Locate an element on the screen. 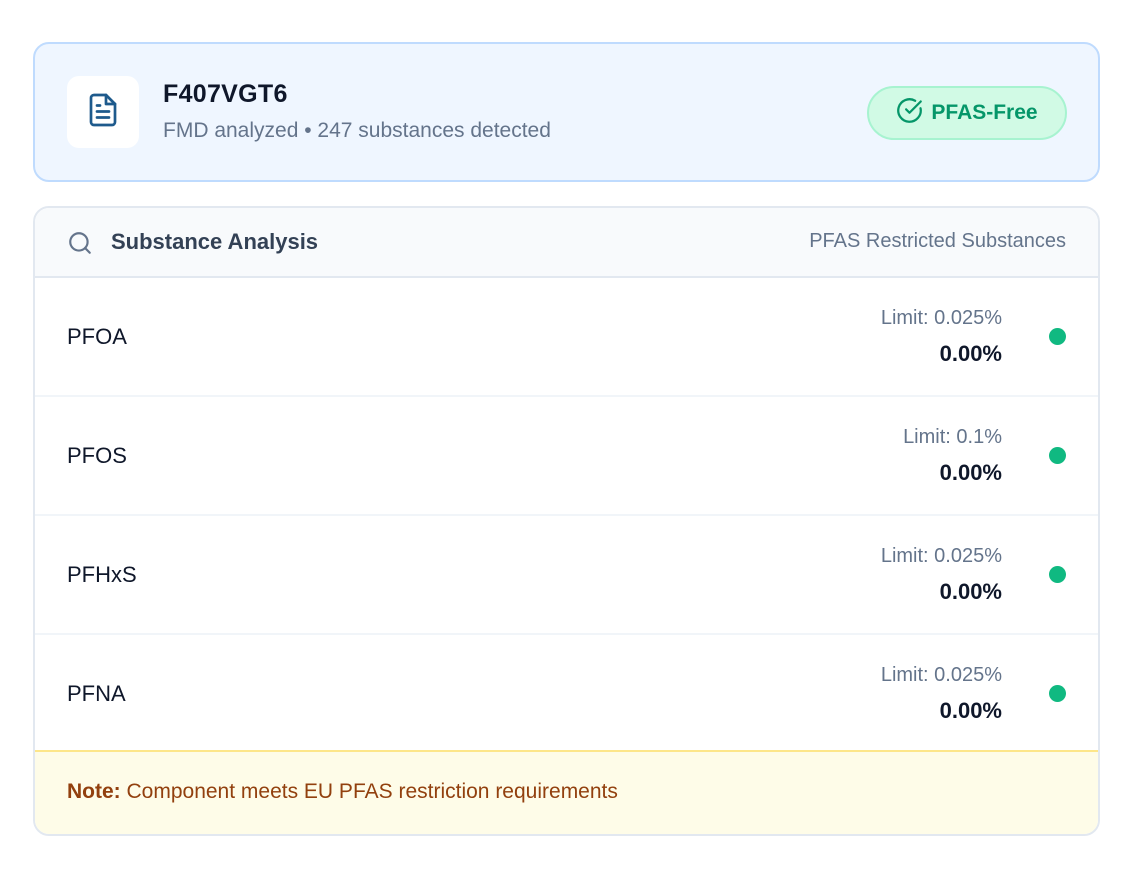  substance-name: PFOA is located at coordinates (97, 336).